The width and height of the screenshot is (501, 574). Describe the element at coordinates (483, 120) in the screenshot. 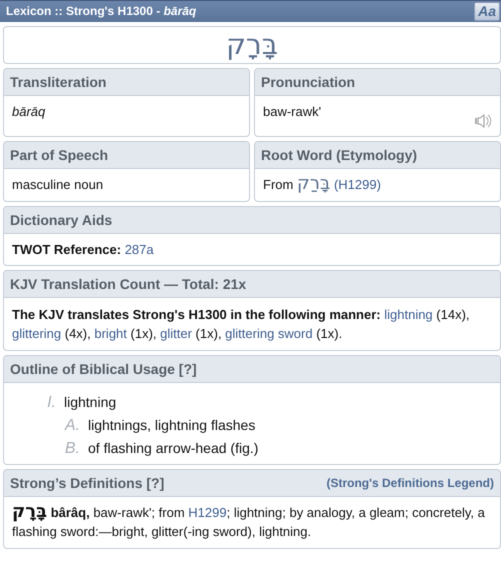

I see `speaker-icon` at that location.